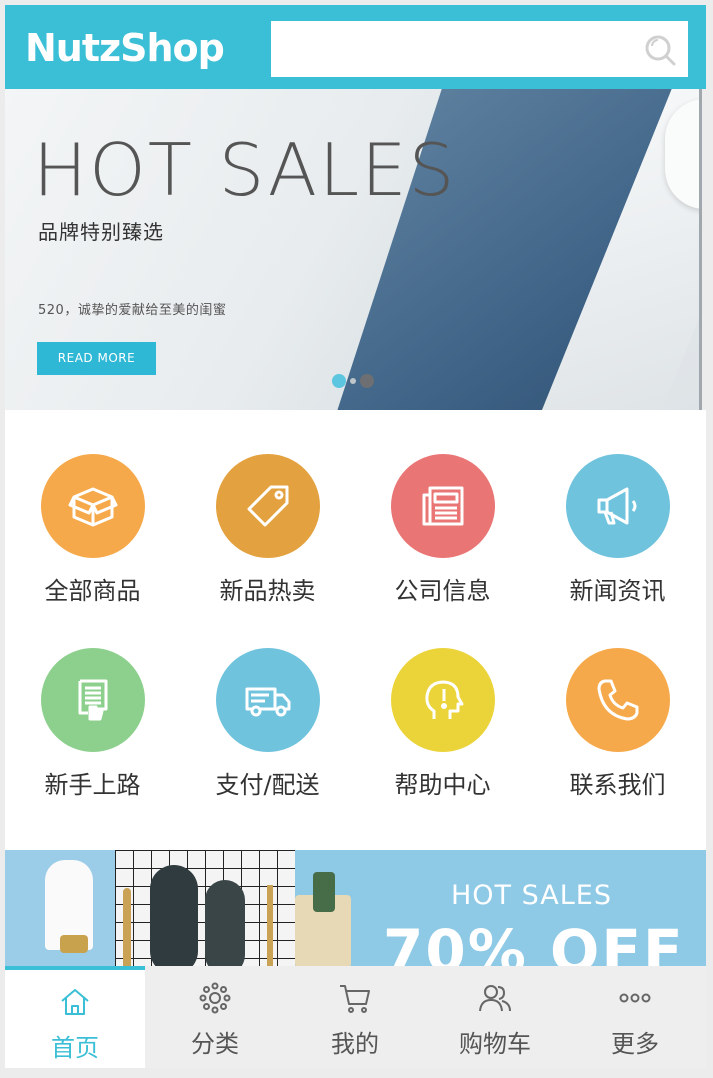 Image resolution: width=713 pixels, height=1078 pixels. I want to click on category-all-products: 全部商品, so click(92, 530).